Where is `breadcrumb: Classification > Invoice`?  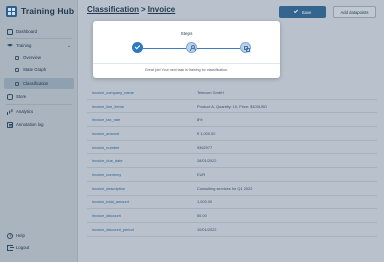 breadcrumb: Classification > Invoice is located at coordinates (131, 9).